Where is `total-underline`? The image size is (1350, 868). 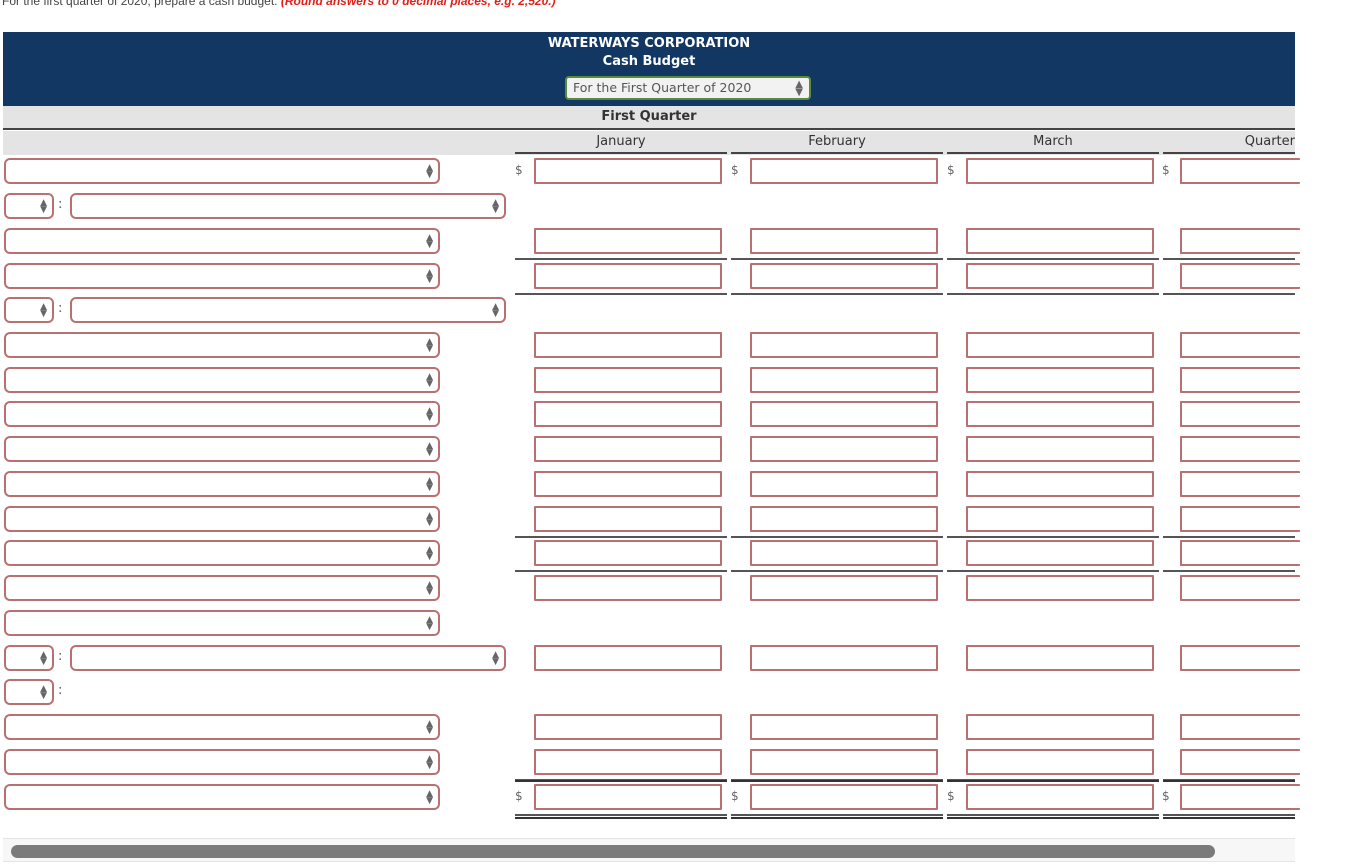 total-underline is located at coordinates (1229, 294).